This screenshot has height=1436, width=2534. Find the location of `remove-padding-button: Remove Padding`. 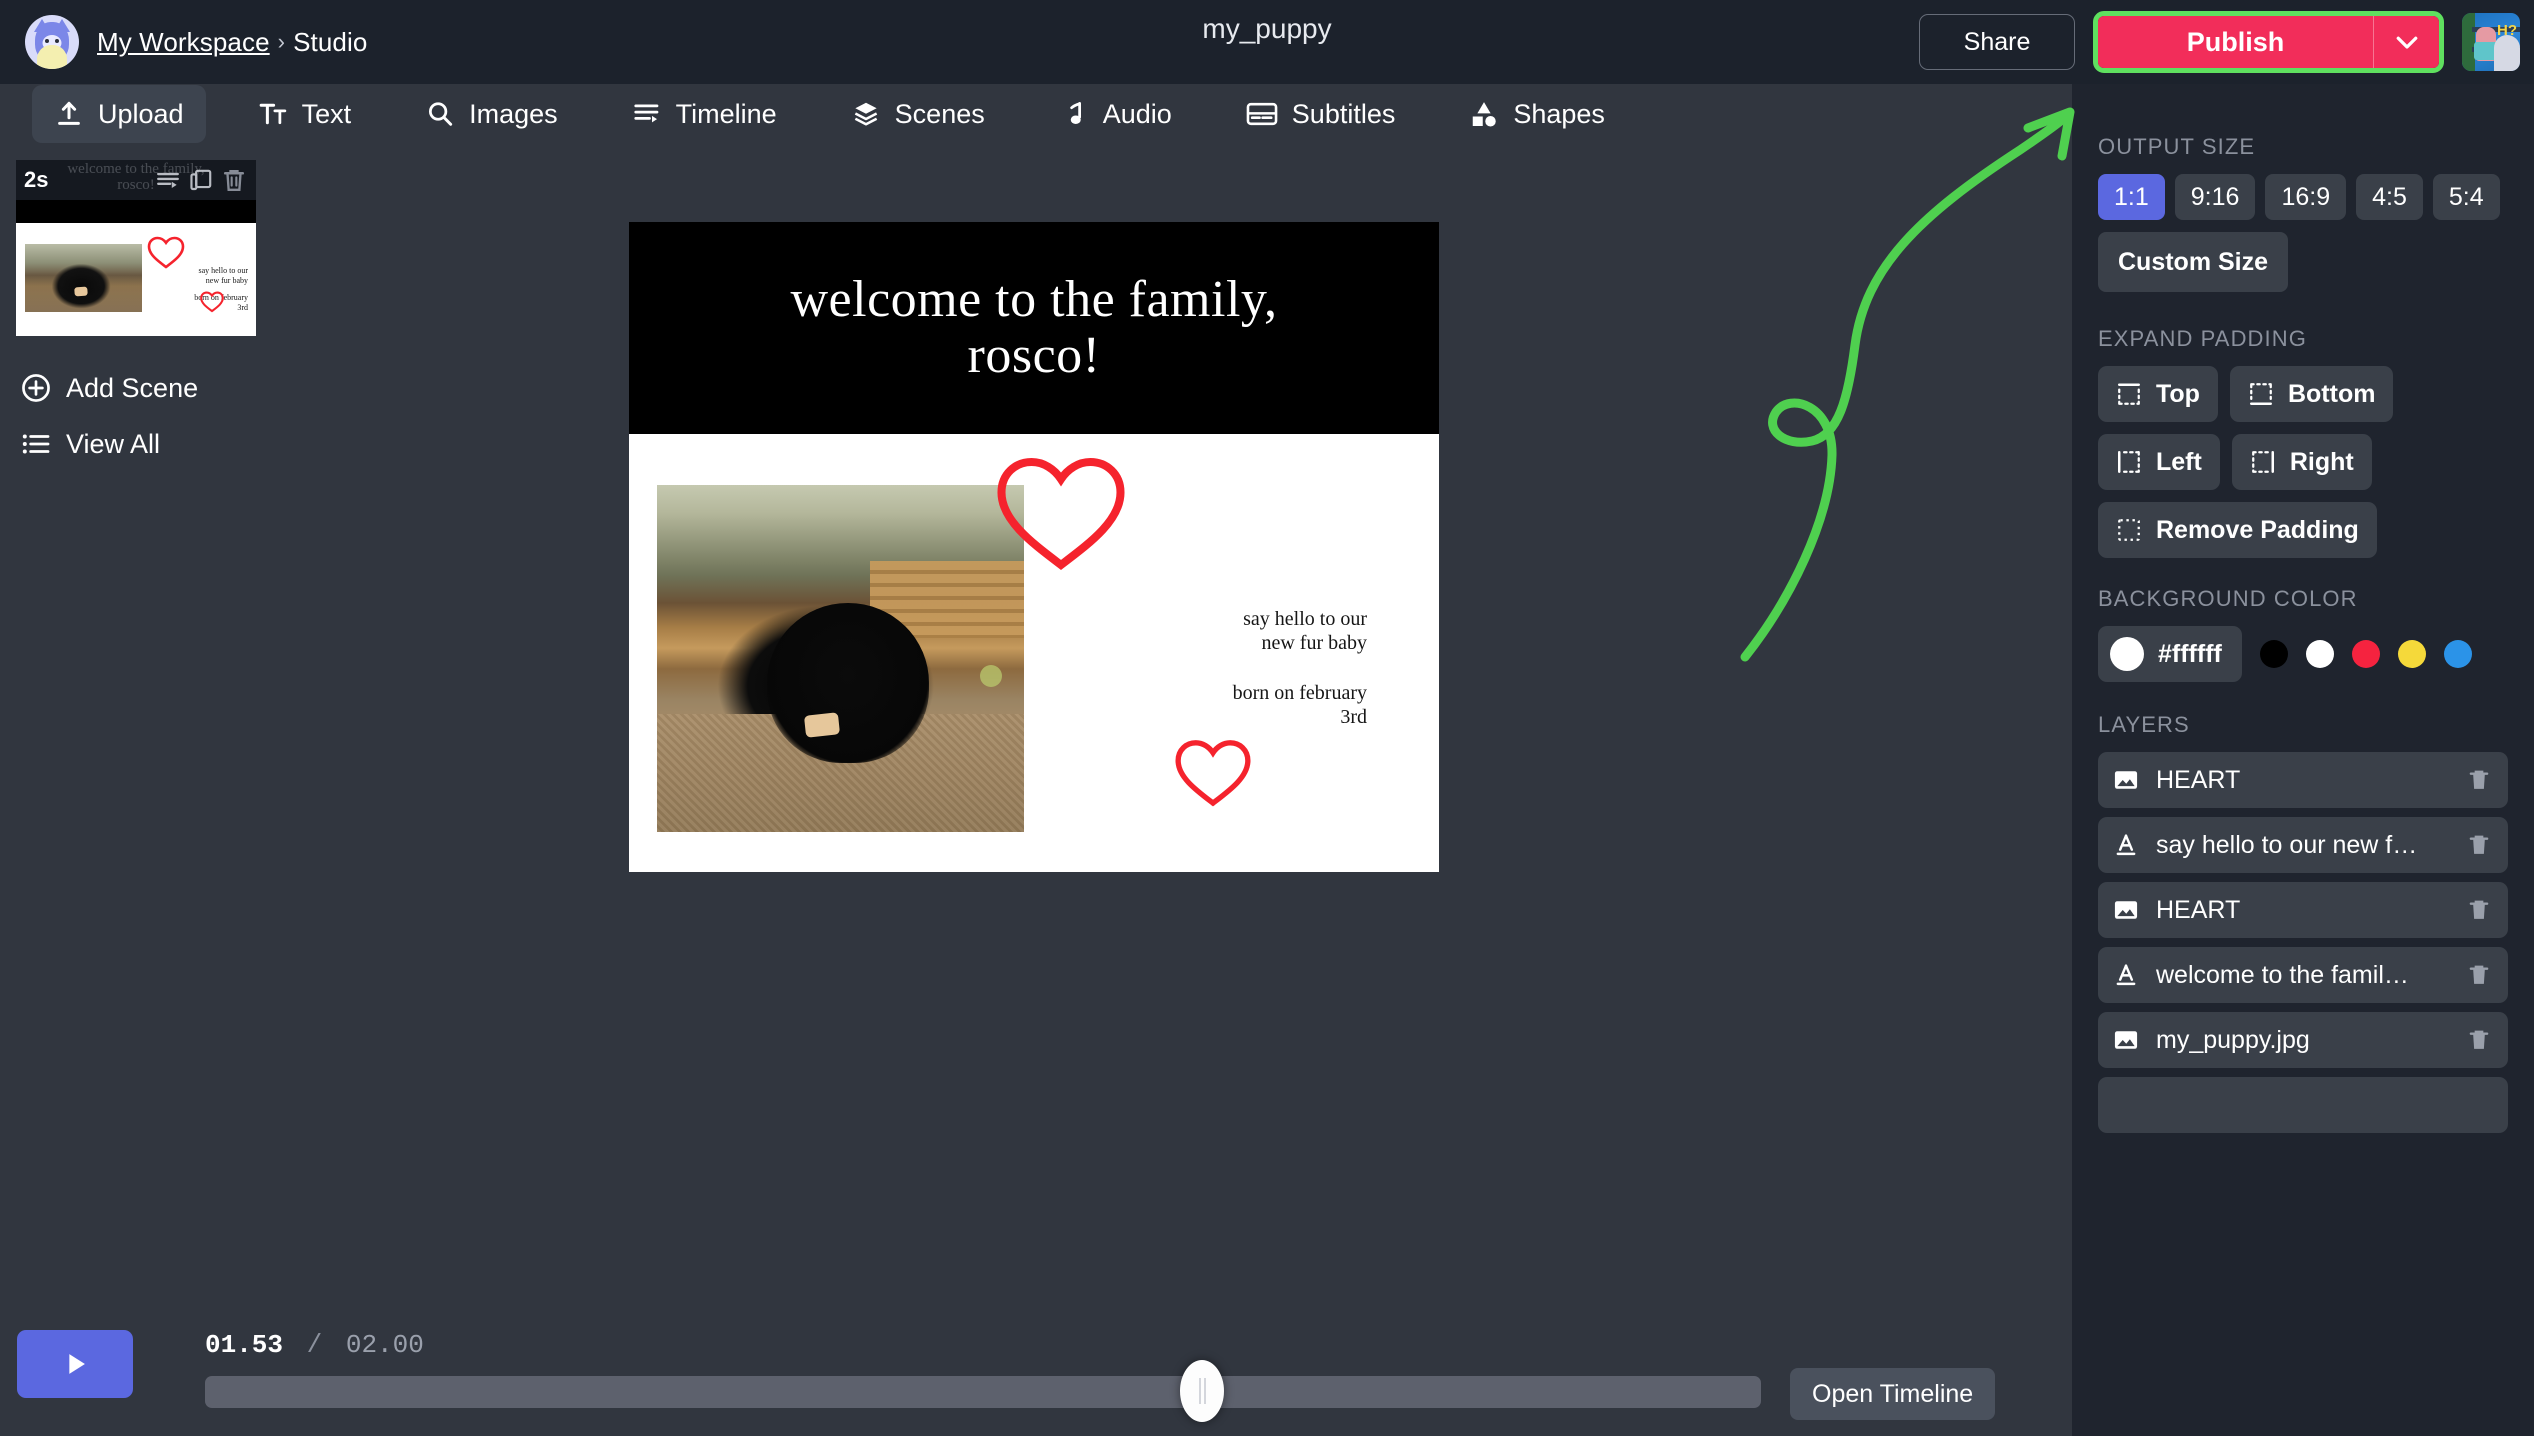

remove-padding-button: Remove Padding is located at coordinates (2237, 530).